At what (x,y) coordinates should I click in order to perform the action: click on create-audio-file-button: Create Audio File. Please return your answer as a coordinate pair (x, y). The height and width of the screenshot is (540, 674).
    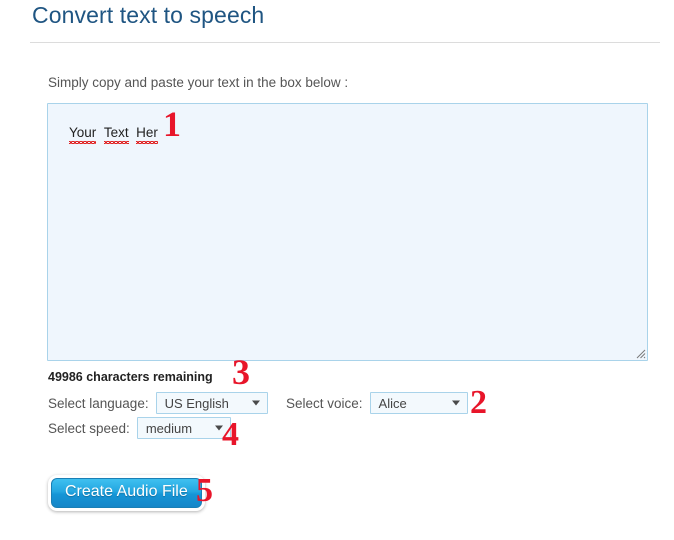
    Looking at the image, I should click on (126, 493).